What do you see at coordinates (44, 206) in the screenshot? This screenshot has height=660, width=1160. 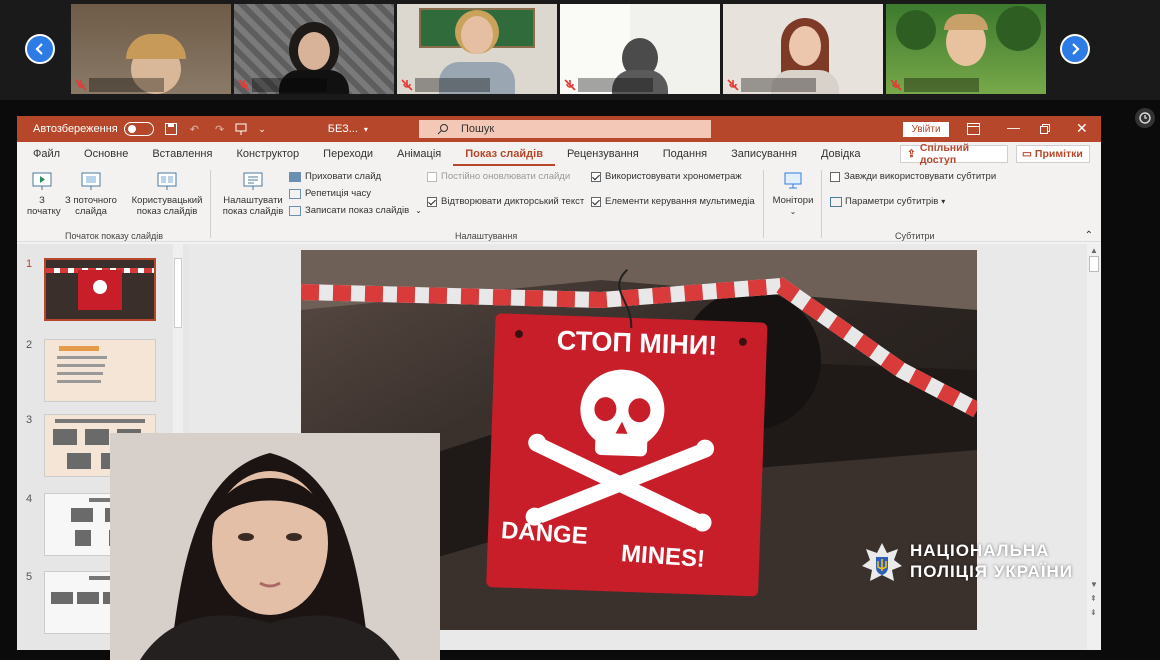 I see `from-start-label: З початку` at bounding box center [44, 206].